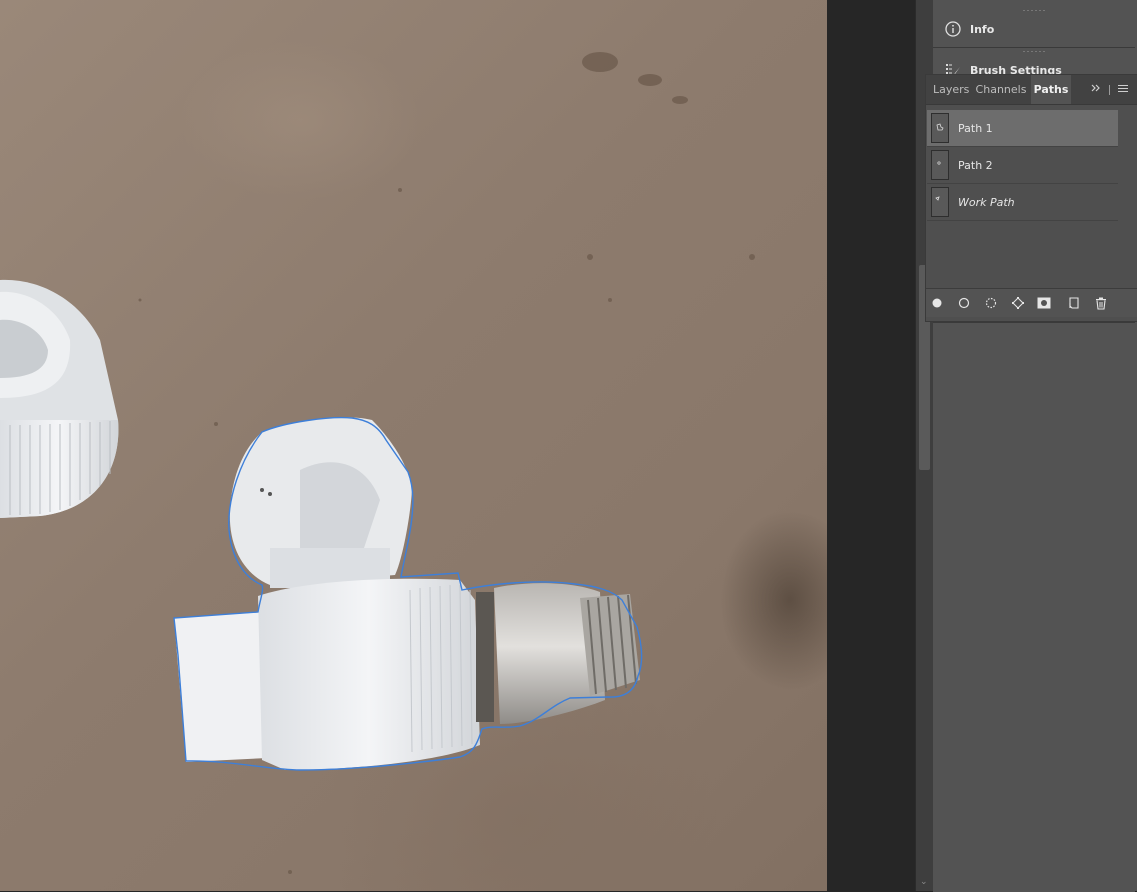 The height and width of the screenshot is (892, 1137). I want to click on path-list: Path 1 Path 2 Work Path, so click(1022, 199).